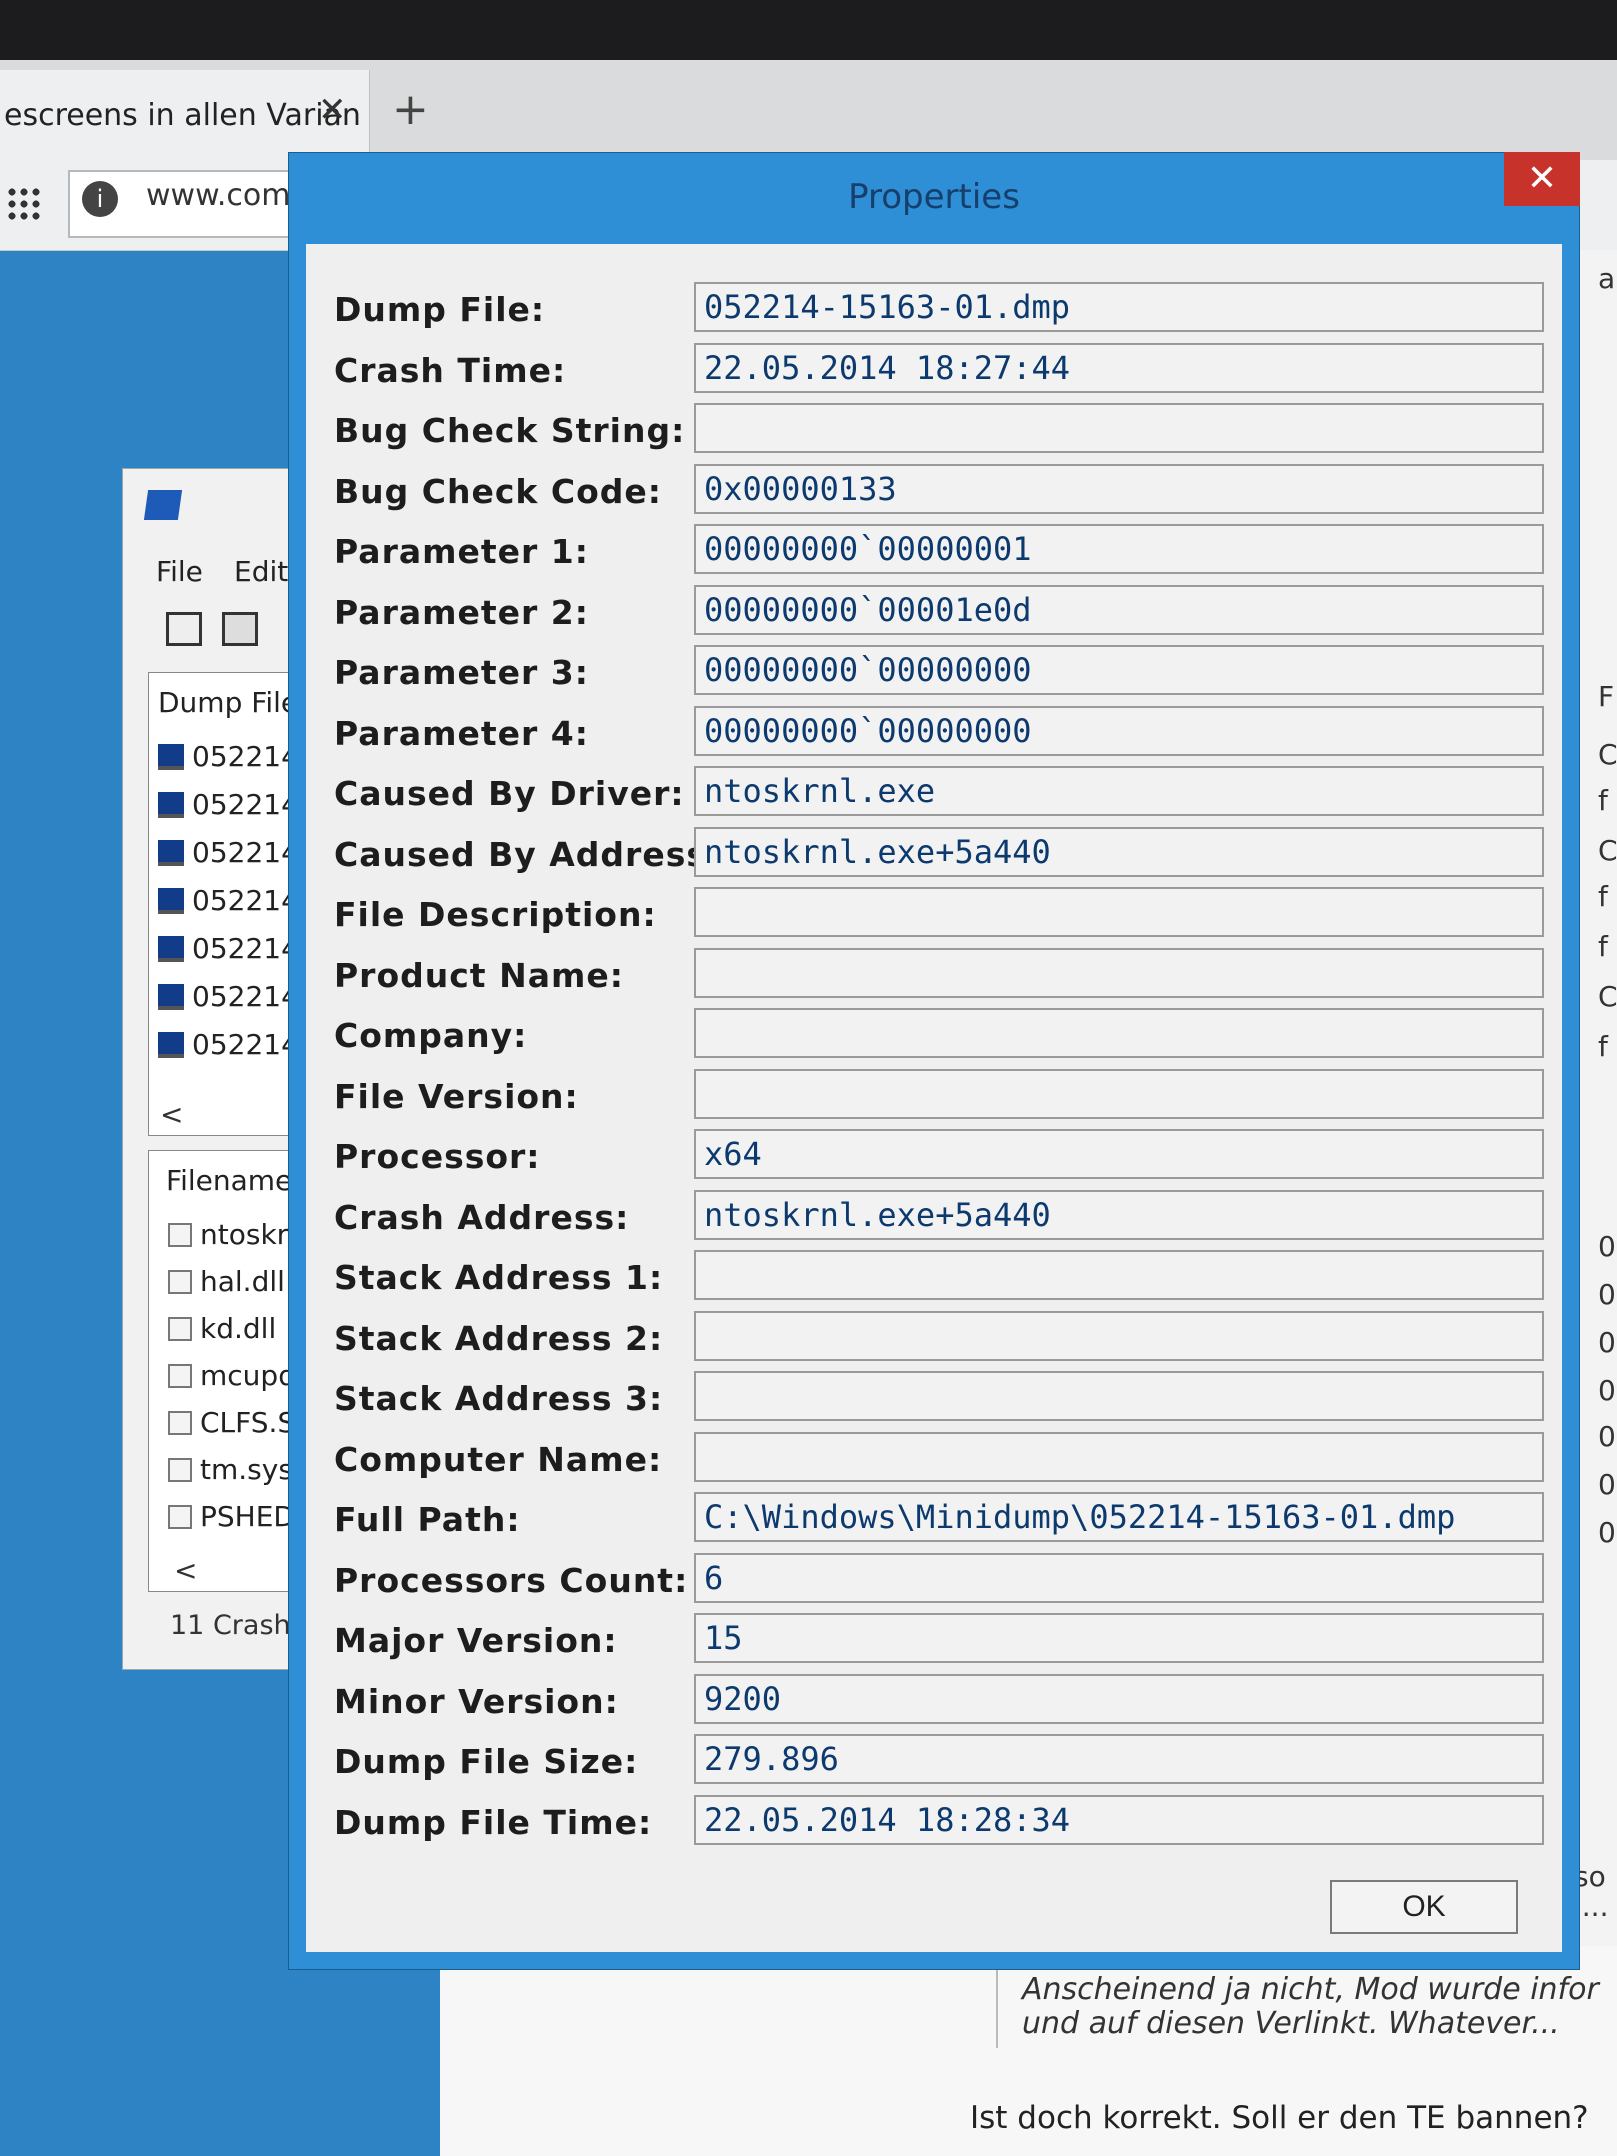  I want to click on quote-bar, so click(997, 2003).